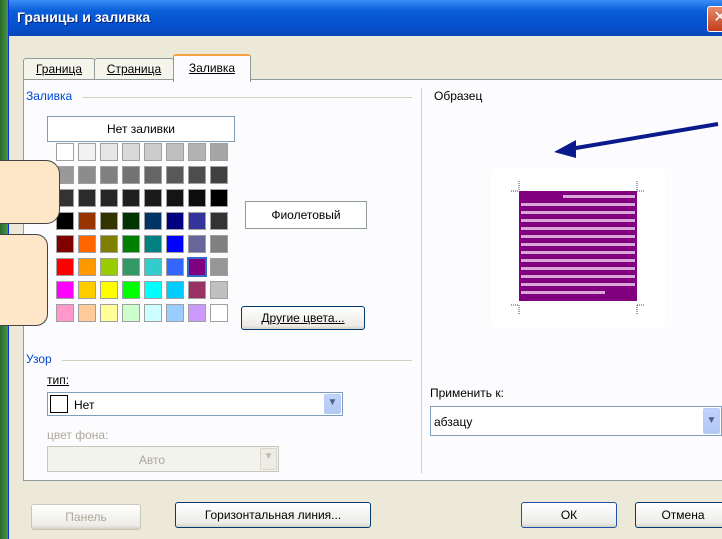 The image size is (722, 539). What do you see at coordinates (237, 360) in the screenshot?
I see `pattern-group-divider` at bounding box center [237, 360].